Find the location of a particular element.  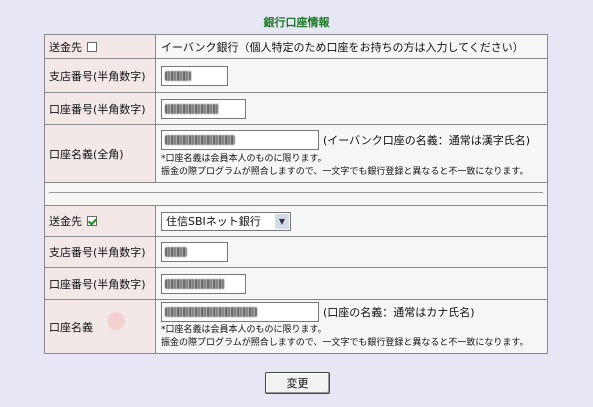

chevron-down-icon: ▼ is located at coordinates (282, 221).